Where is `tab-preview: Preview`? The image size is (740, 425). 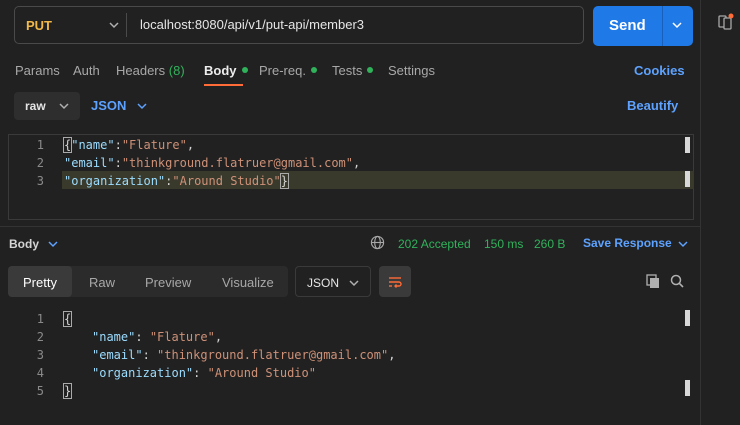 tab-preview: Preview is located at coordinates (168, 282).